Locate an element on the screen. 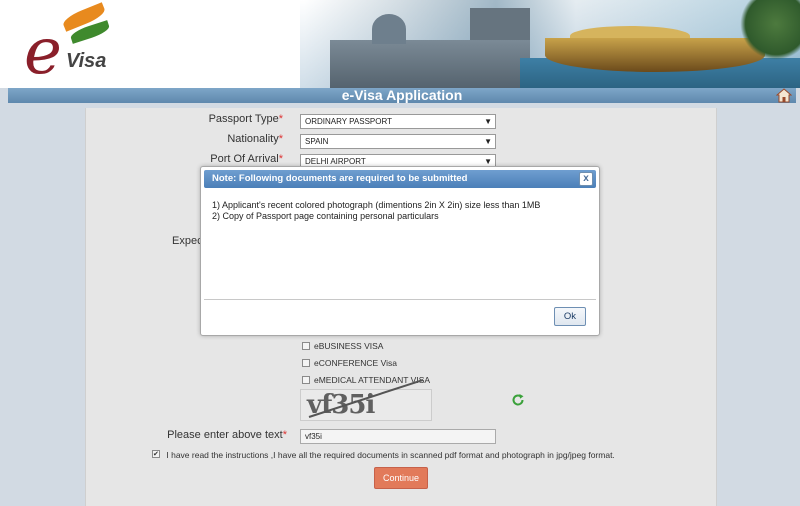 The width and height of the screenshot is (800, 506). port-of-arrival-label: Port Of Arrival* is located at coordinates (246, 159).